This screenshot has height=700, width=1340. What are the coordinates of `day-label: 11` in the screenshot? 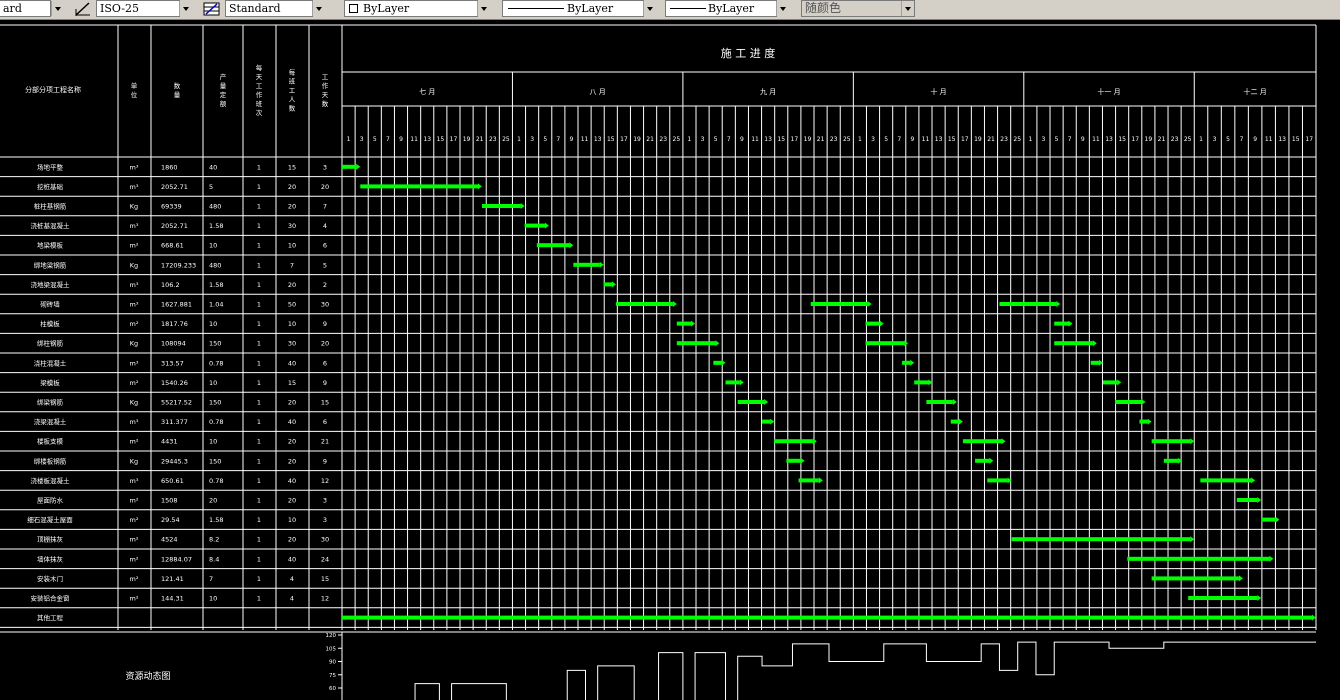 It's located at (755, 139).